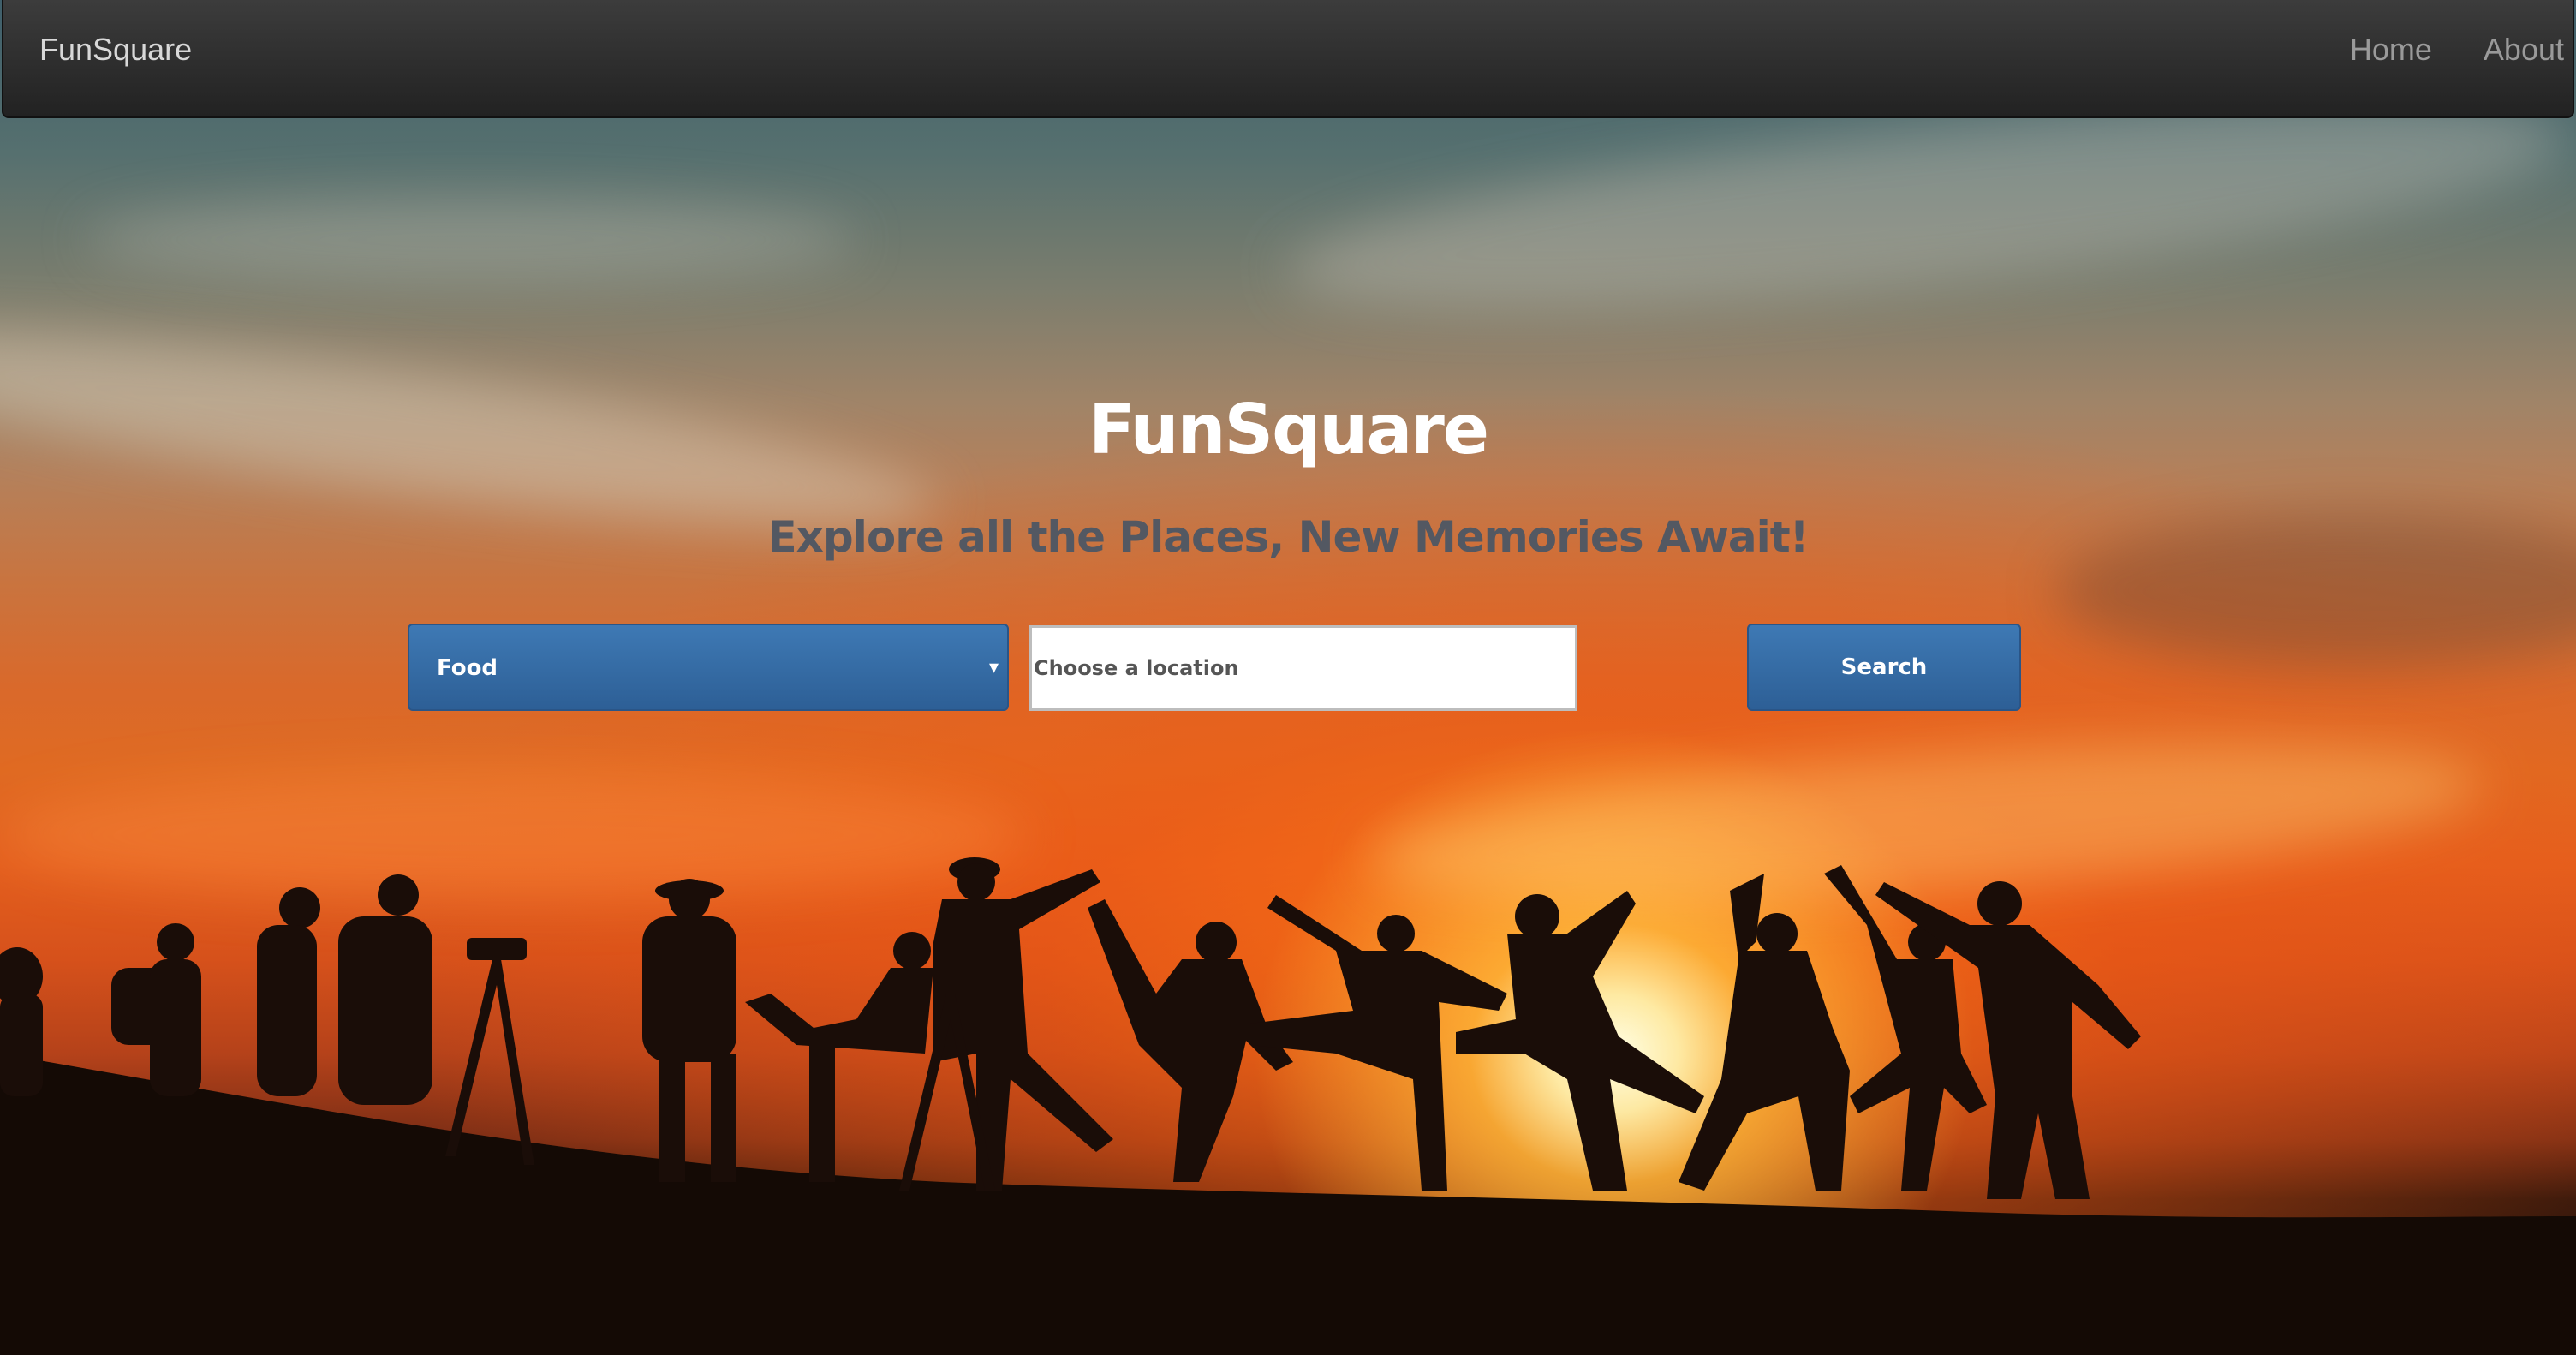 This screenshot has height=1355, width=2576. What do you see at coordinates (116, 50) in the screenshot?
I see `brand-link: FunSquare` at bounding box center [116, 50].